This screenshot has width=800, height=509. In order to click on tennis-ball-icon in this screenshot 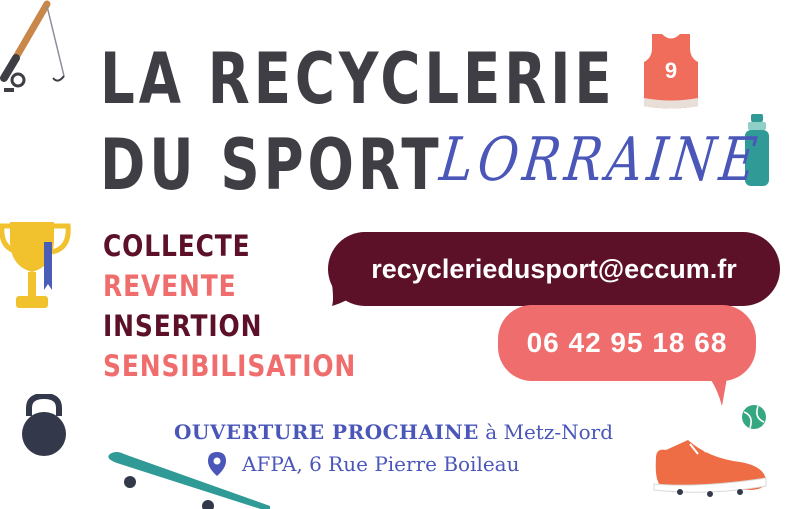, I will do `click(754, 417)`.